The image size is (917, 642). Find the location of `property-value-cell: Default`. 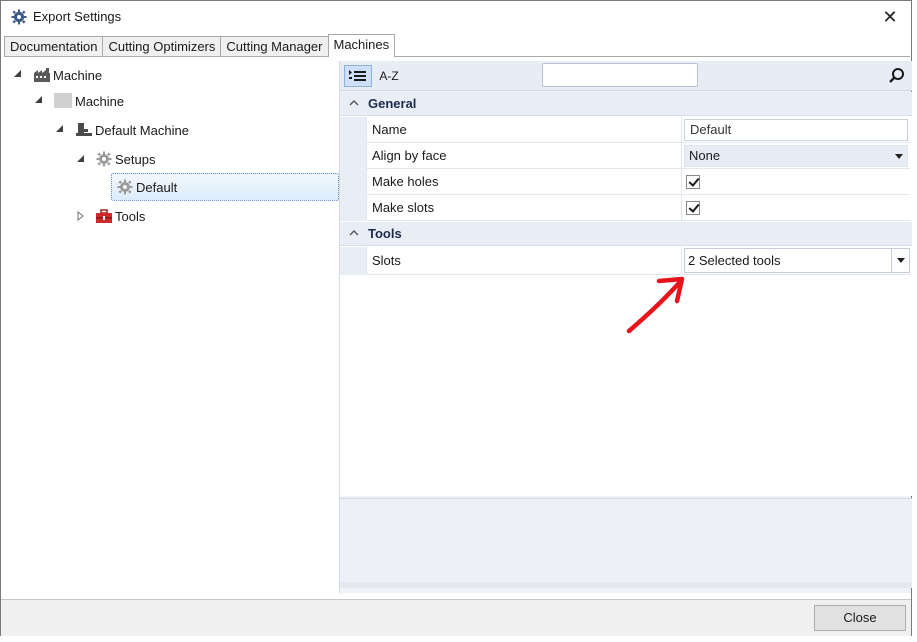

property-value-cell: Default is located at coordinates (796, 130).